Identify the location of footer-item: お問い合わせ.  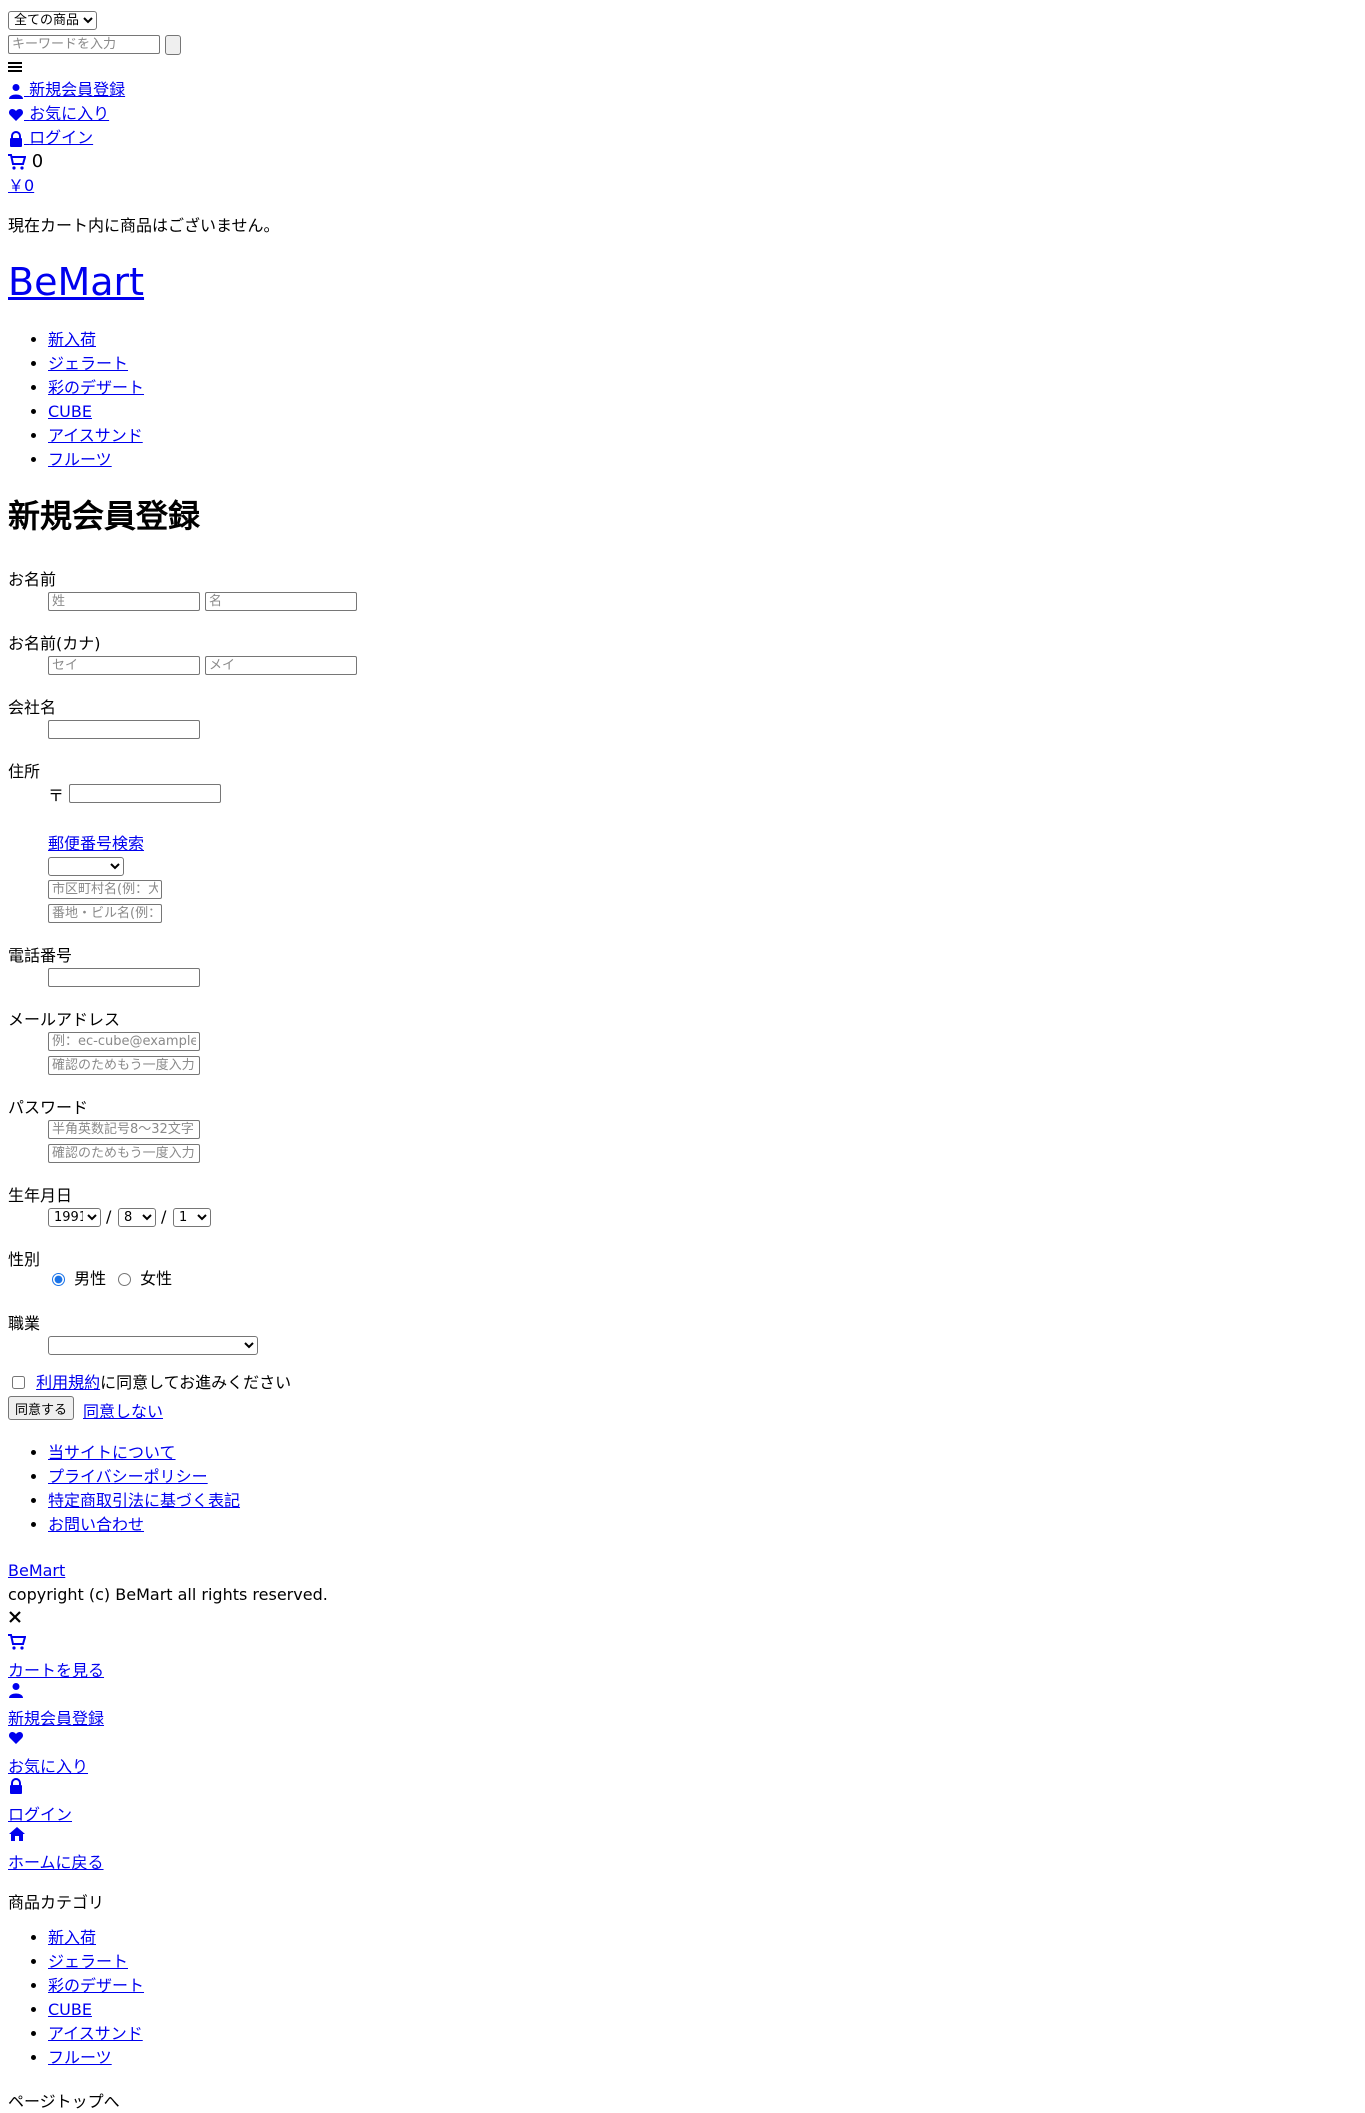
(144, 1525).